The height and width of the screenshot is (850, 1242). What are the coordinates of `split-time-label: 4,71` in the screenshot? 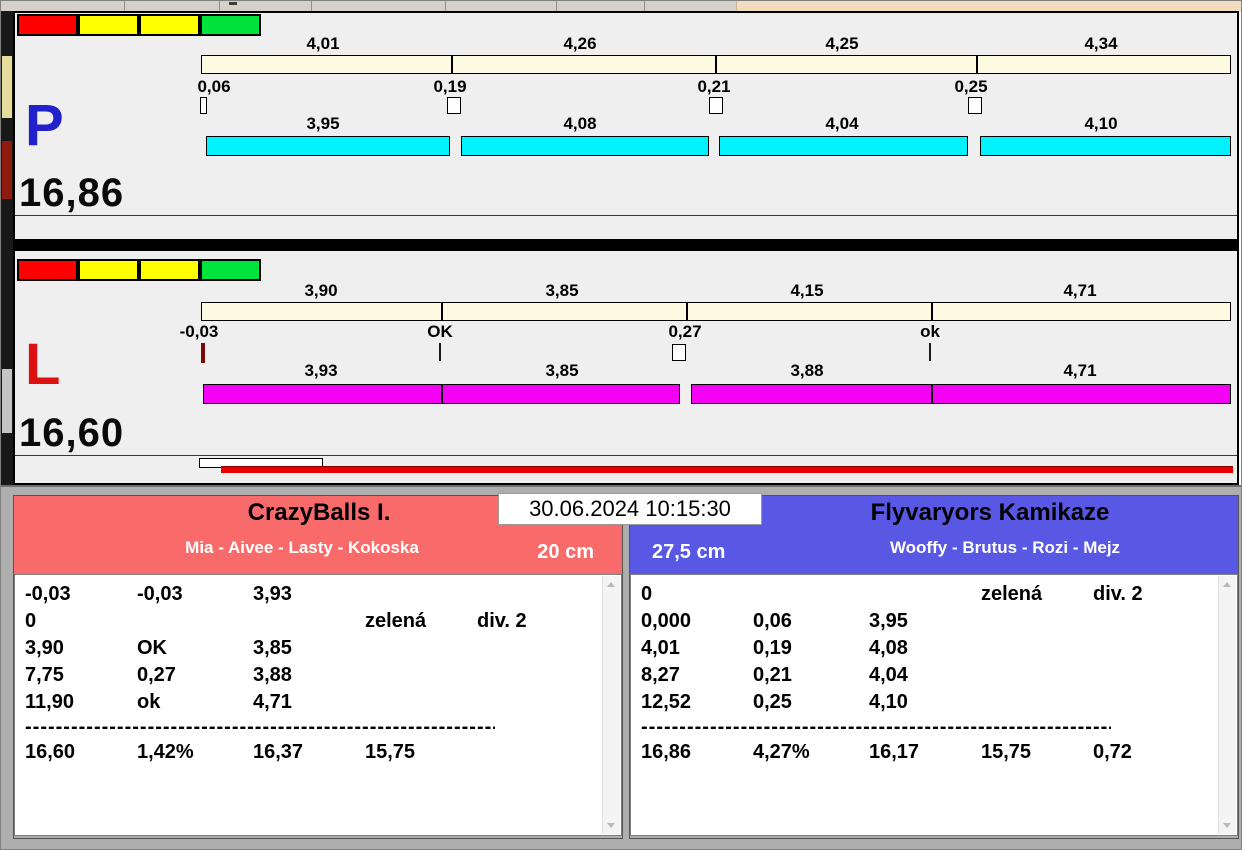 It's located at (1080, 290).